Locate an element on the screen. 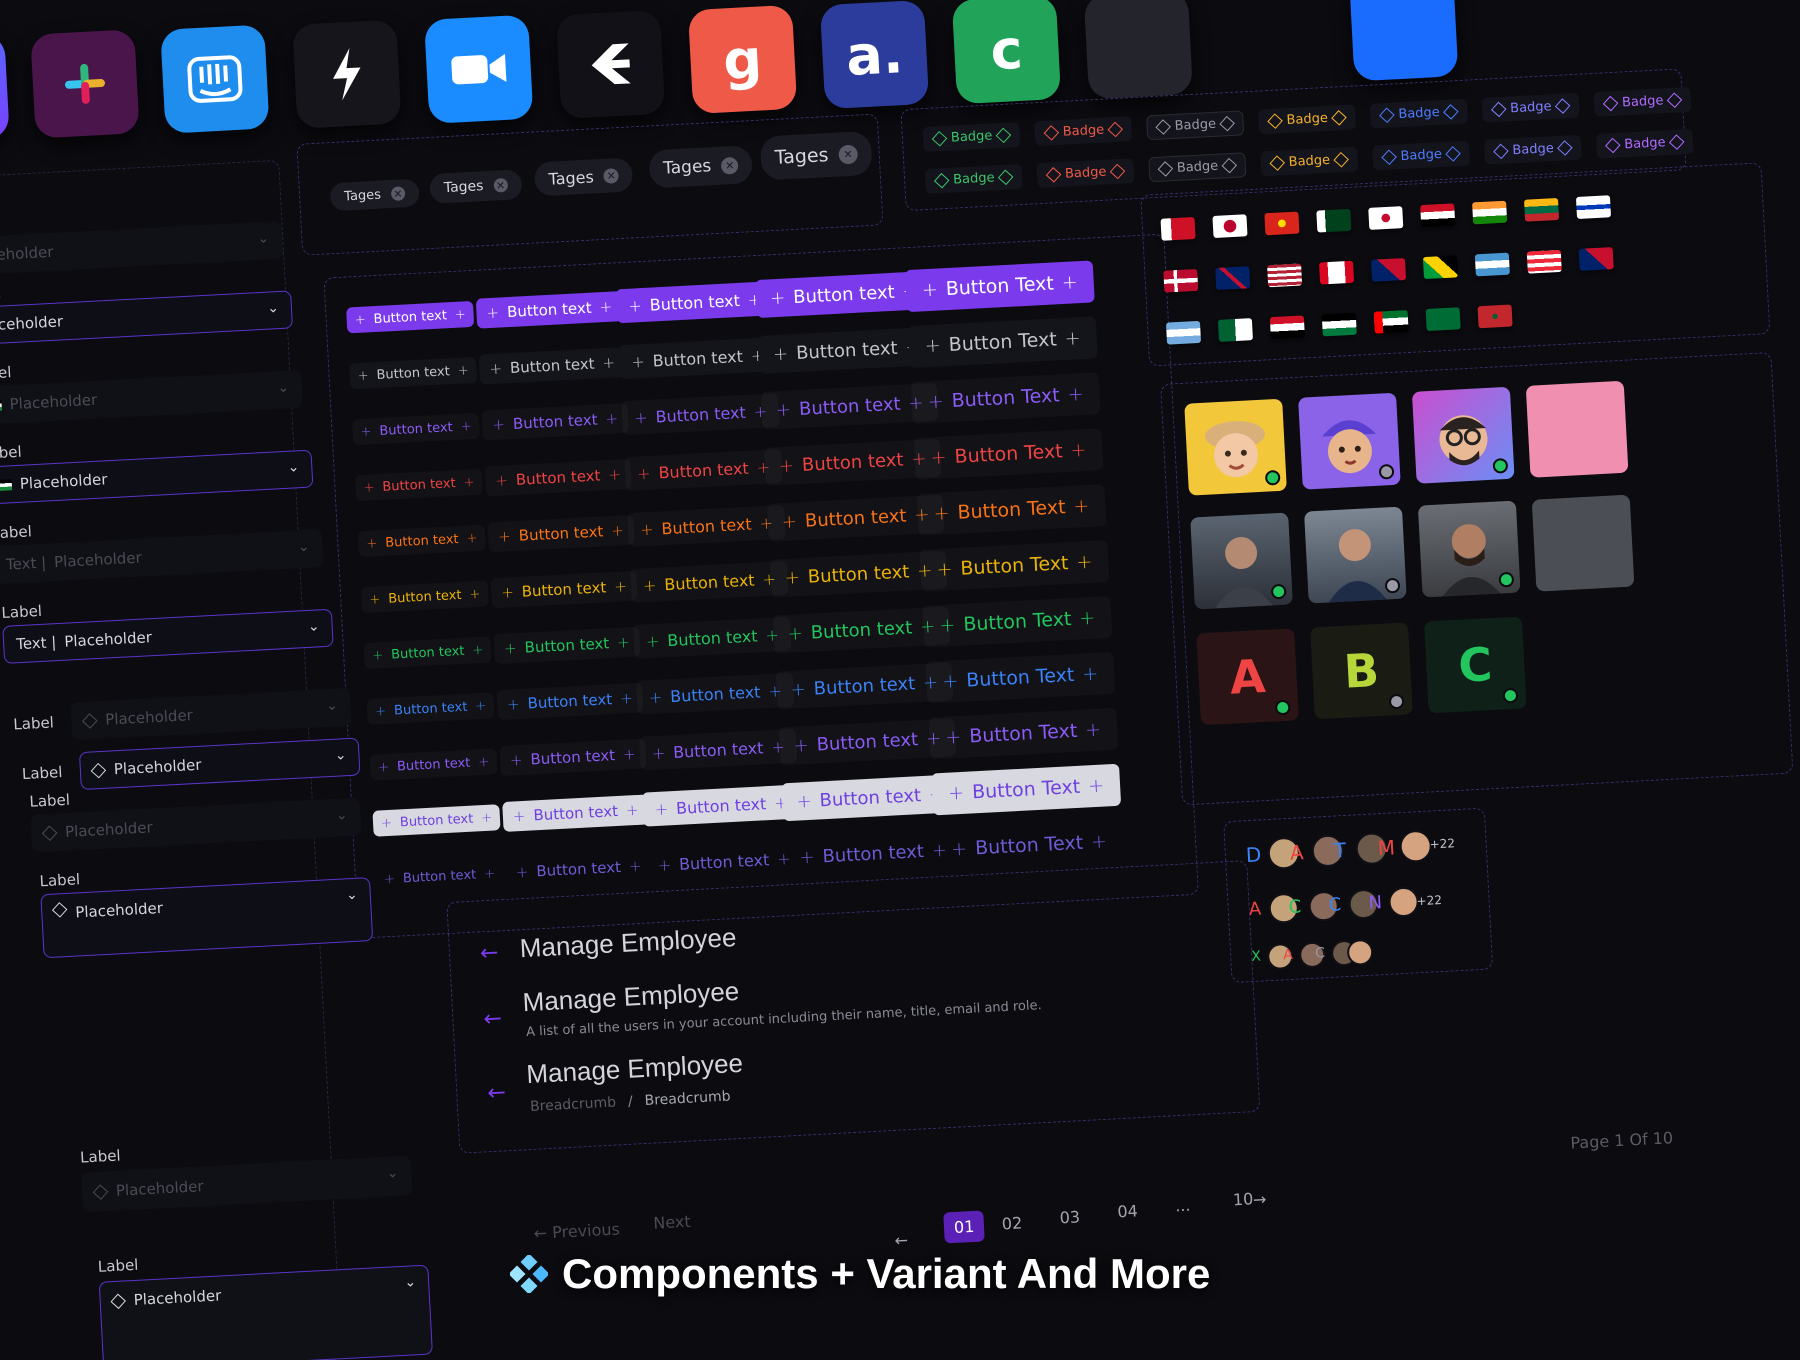 The height and width of the screenshot is (1360, 1800). blue-app-icon is located at coordinates (1404, 41).